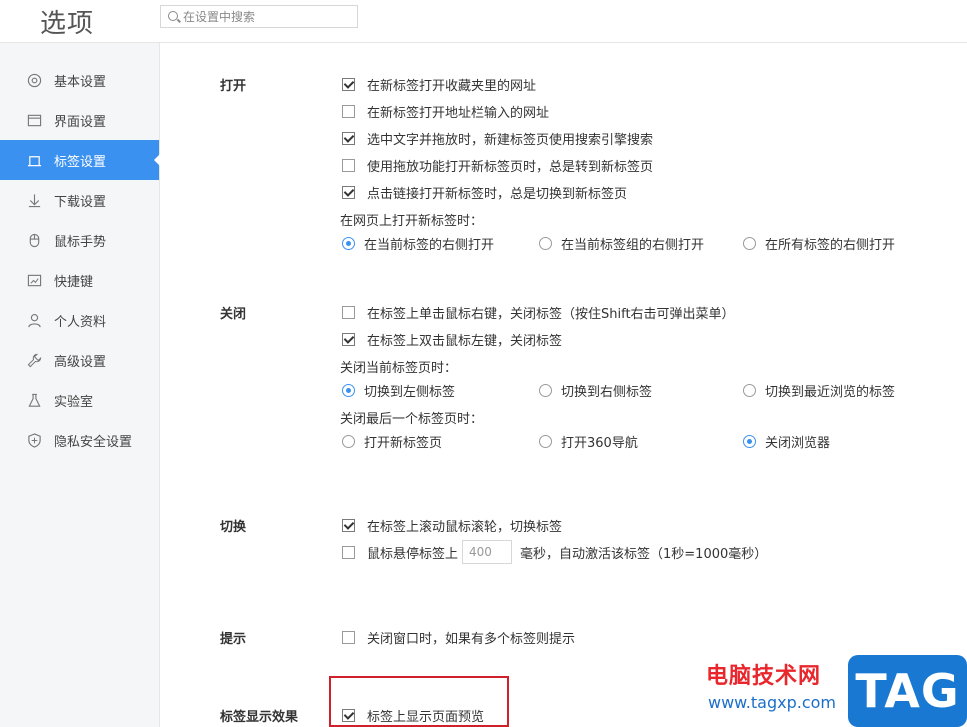 This screenshot has width=967, height=727. I want to click on sidebar-item-basic: 基本设置, so click(79, 80).